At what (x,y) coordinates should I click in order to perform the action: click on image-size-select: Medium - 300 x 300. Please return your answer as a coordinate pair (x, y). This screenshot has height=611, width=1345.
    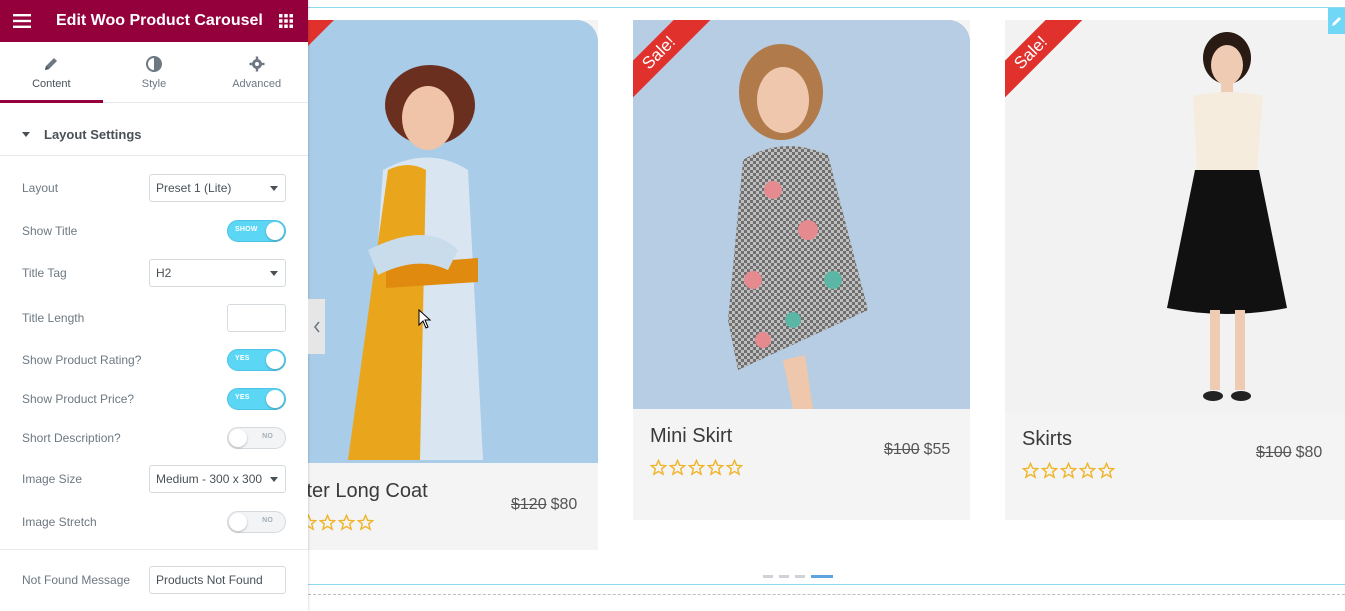
    Looking at the image, I should click on (217, 479).